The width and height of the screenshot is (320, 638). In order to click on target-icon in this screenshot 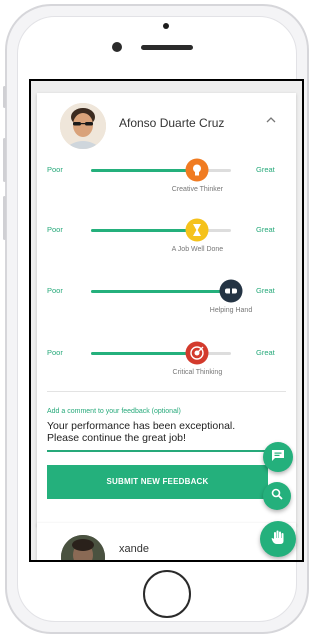, I will do `click(197, 353)`.